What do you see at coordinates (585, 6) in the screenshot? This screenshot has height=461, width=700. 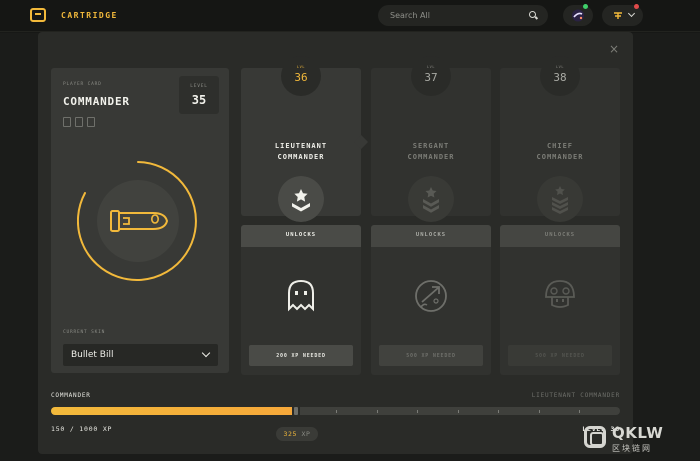 I see `online-status-dot` at bounding box center [585, 6].